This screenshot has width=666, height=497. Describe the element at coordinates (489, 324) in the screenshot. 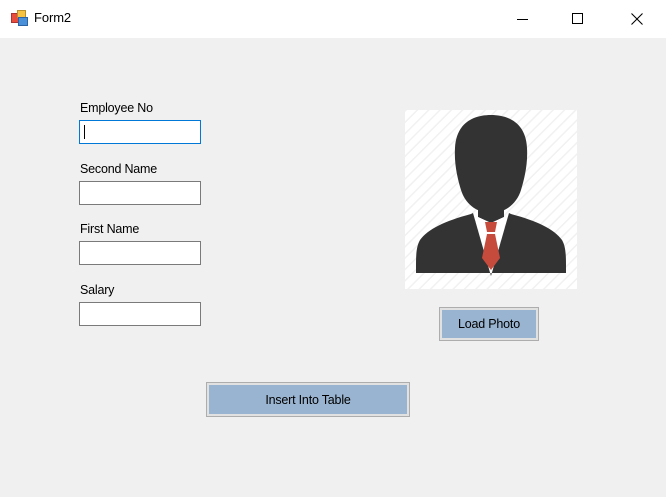

I see `load-photo-button: Load Photo` at that location.